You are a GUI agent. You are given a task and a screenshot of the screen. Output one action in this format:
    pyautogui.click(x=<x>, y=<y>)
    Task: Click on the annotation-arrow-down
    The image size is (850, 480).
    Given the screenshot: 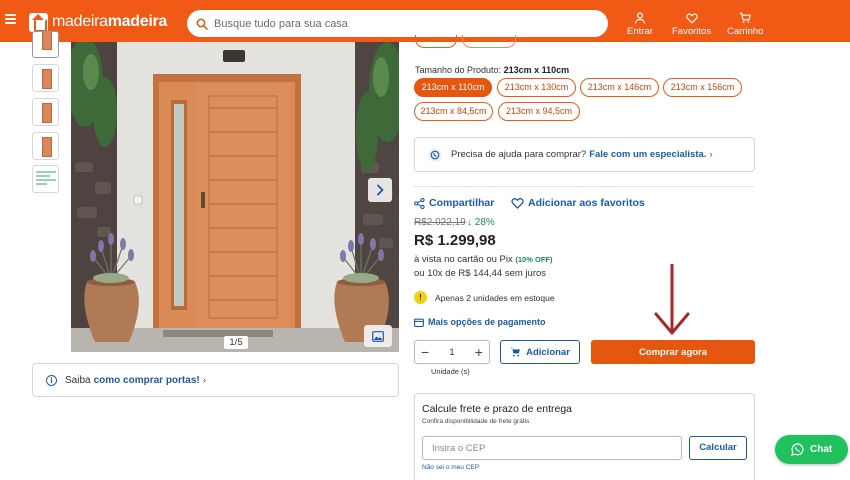 What is the action you would take?
    pyautogui.click(x=672, y=299)
    